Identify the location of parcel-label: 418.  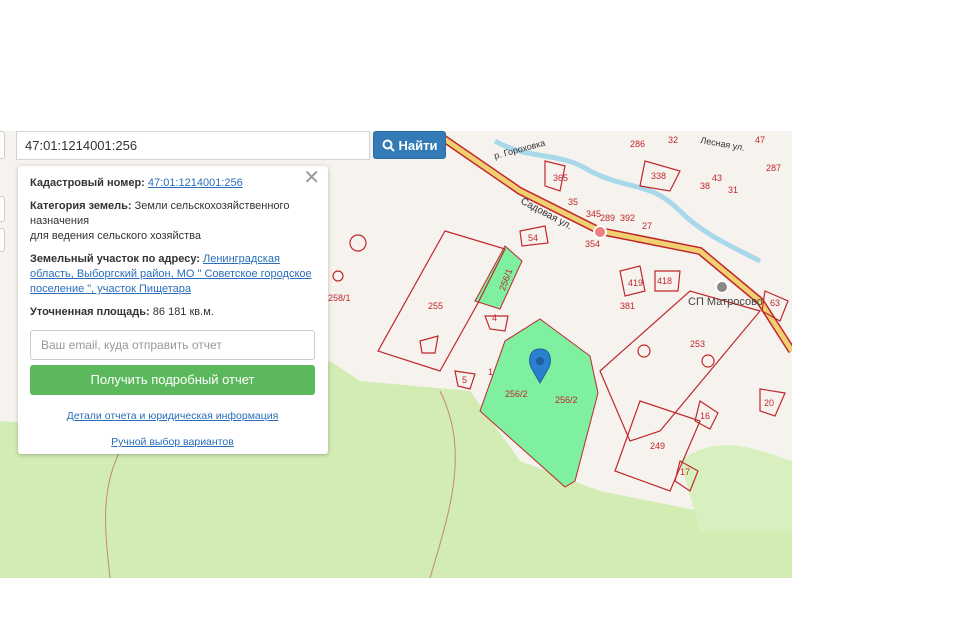
(664, 281).